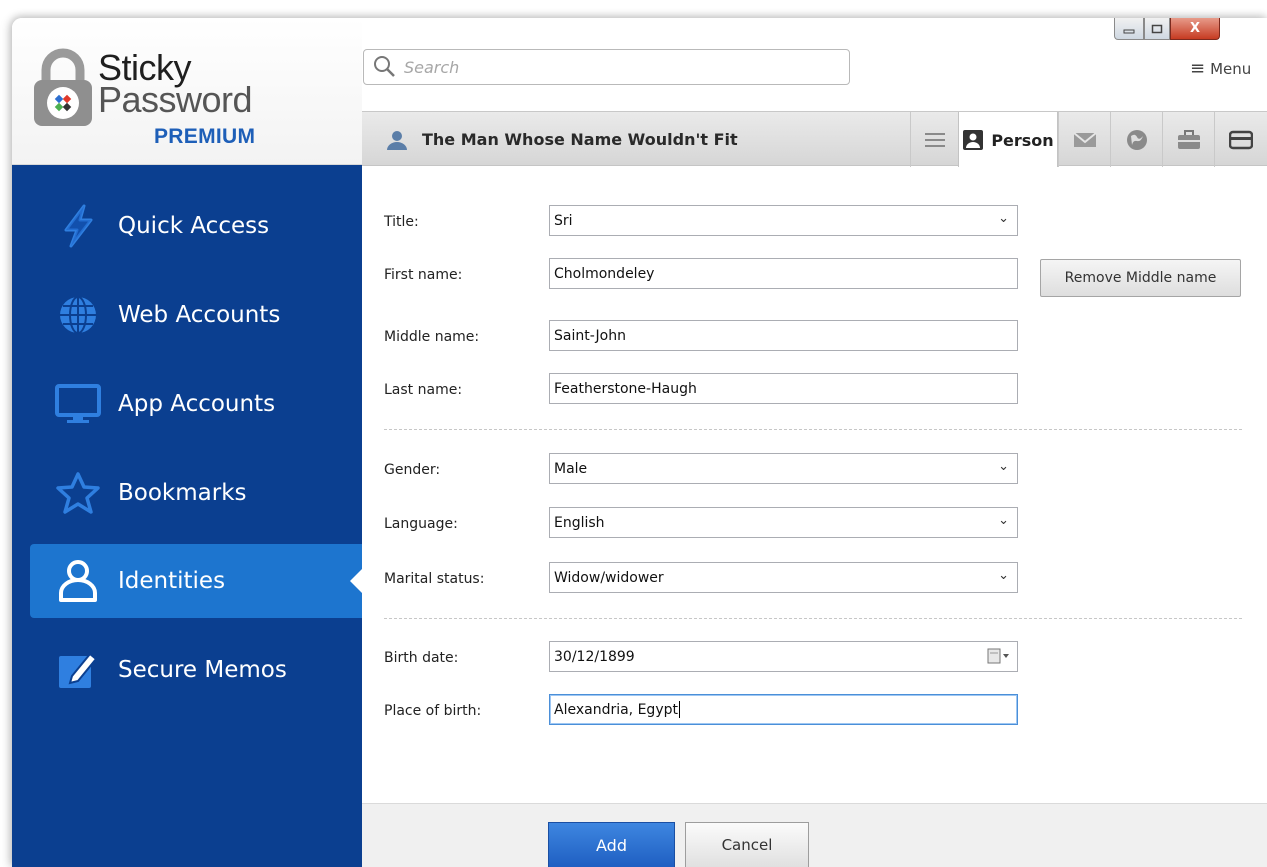 Image resolution: width=1267 pixels, height=867 pixels. Describe the element at coordinates (466, 390) in the screenshot. I see `last-name-row: Last name:` at that location.